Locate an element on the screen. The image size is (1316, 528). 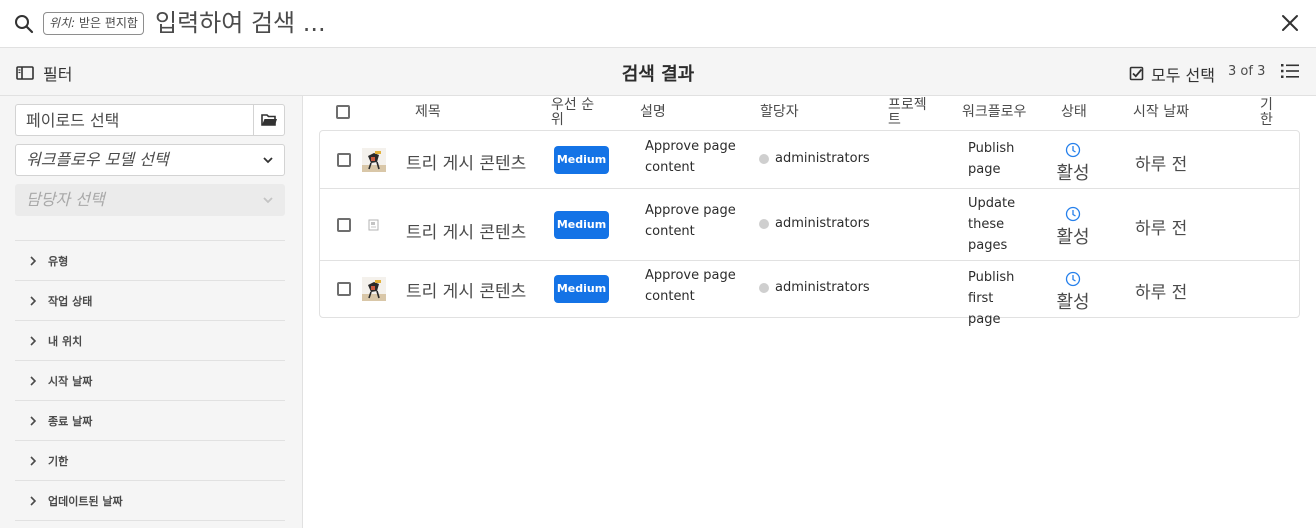
pages-thumbnail-icon is located at coordinates (373, 225).